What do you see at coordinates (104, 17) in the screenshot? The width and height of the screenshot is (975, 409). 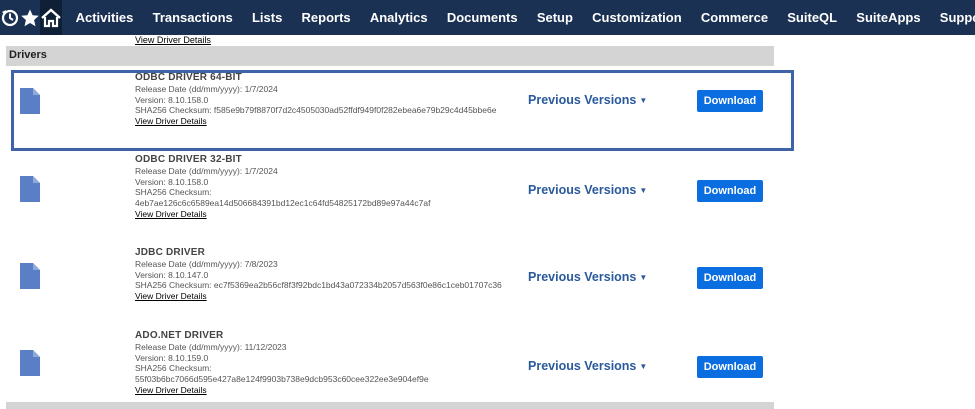 I see `nav-item-activities: Activities` at bounding box center [104, 17].